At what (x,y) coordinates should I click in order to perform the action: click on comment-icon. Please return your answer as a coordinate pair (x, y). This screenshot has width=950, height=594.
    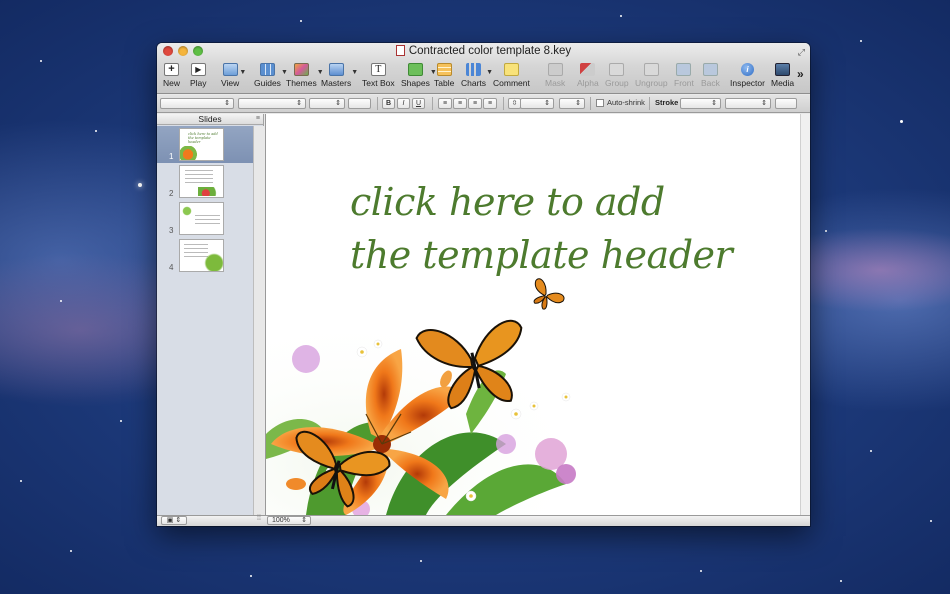
    Looking at the image, I should click on (511, 69).